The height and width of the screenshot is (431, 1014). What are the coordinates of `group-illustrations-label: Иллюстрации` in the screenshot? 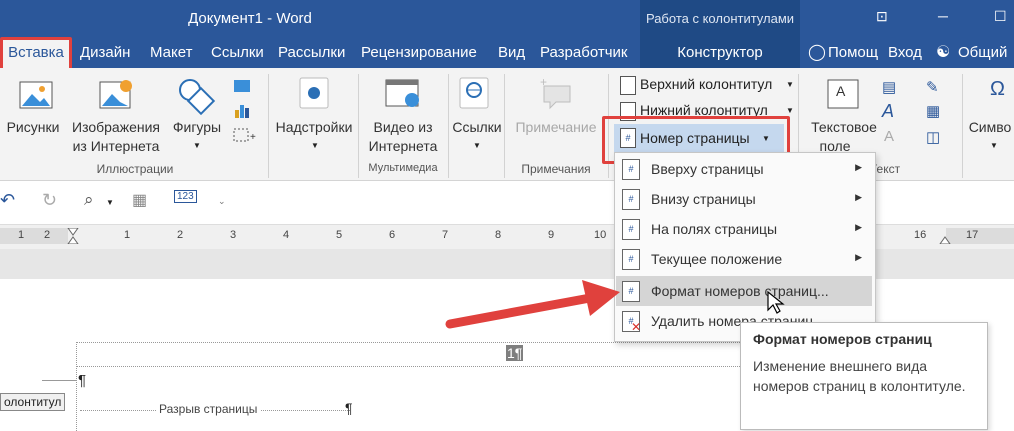 It's located at (135, 169).